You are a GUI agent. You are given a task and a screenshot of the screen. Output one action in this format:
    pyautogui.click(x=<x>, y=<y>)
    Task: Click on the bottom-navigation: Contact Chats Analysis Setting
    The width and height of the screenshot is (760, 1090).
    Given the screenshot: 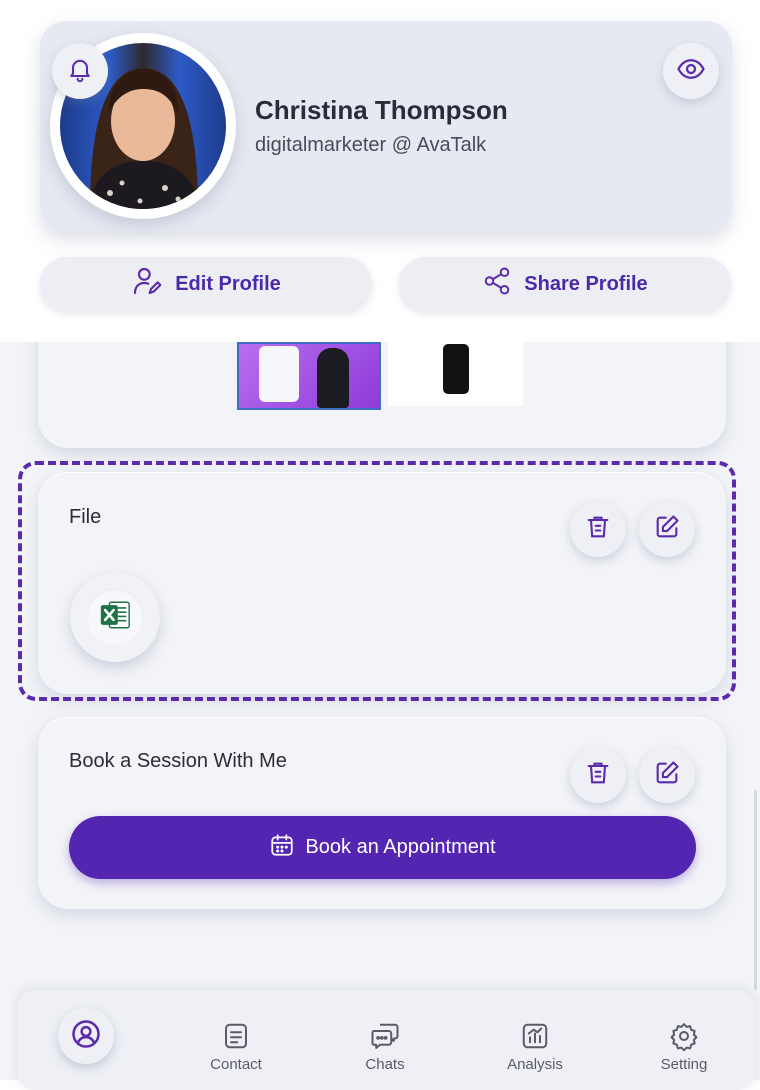 What is the action you would take?
    pyautogui.click(x=386, y=1040)
    